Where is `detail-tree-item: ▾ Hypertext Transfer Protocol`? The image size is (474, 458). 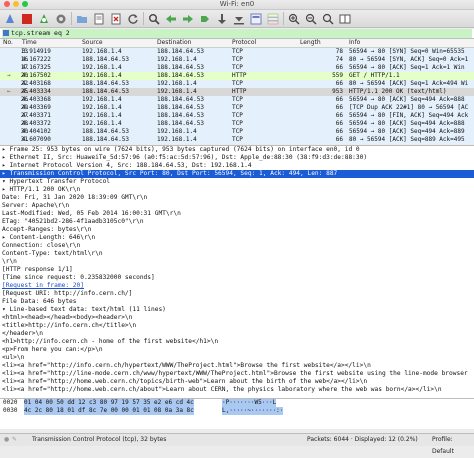 detail-tree-item: ▾ Hypertext Transfer Protocol is located at coordinates (237, 182).